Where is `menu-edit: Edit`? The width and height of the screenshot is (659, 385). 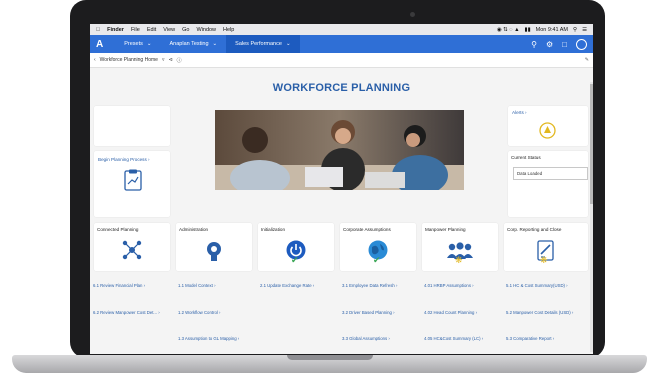
menu-edit: Edit is located at coordinates (151, 30).